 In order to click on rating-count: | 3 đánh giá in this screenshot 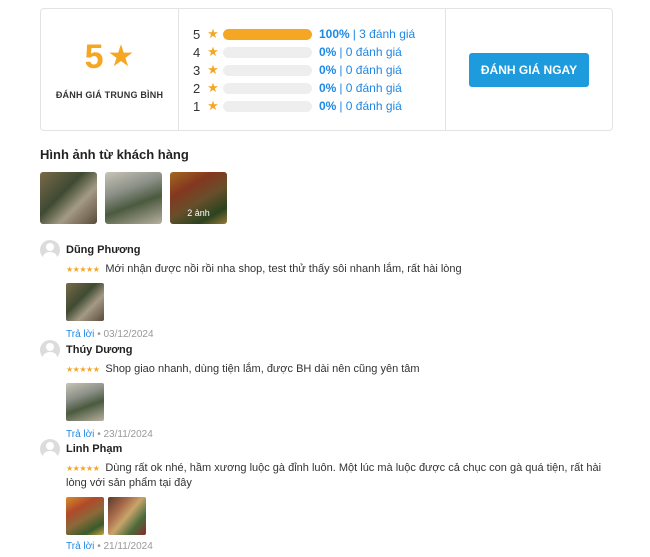, I will do `click(384, 34)`.